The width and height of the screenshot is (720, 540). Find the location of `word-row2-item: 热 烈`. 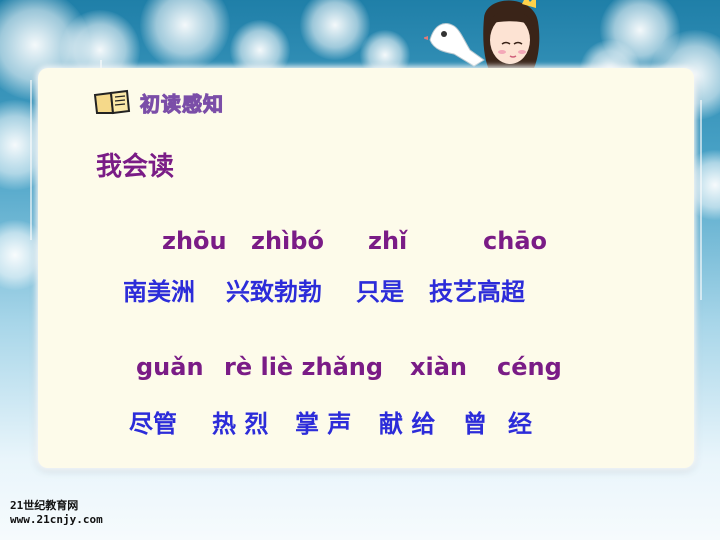

word-row2-item: 热 烈 is located at coordinates (240, 424).